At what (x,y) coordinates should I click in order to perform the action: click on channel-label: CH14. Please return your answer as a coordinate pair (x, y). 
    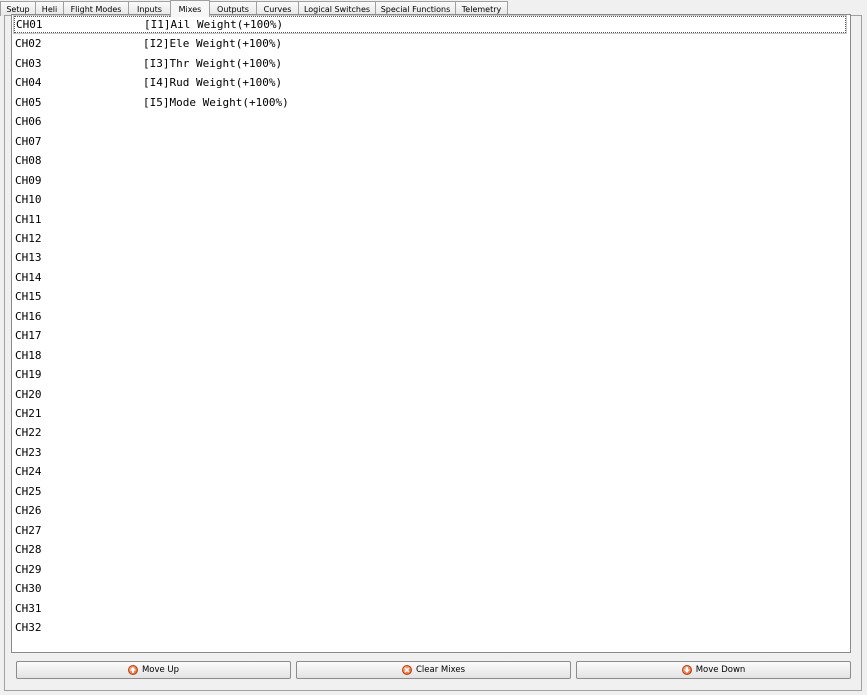
    Looking at the image, I should click on (28, 277).